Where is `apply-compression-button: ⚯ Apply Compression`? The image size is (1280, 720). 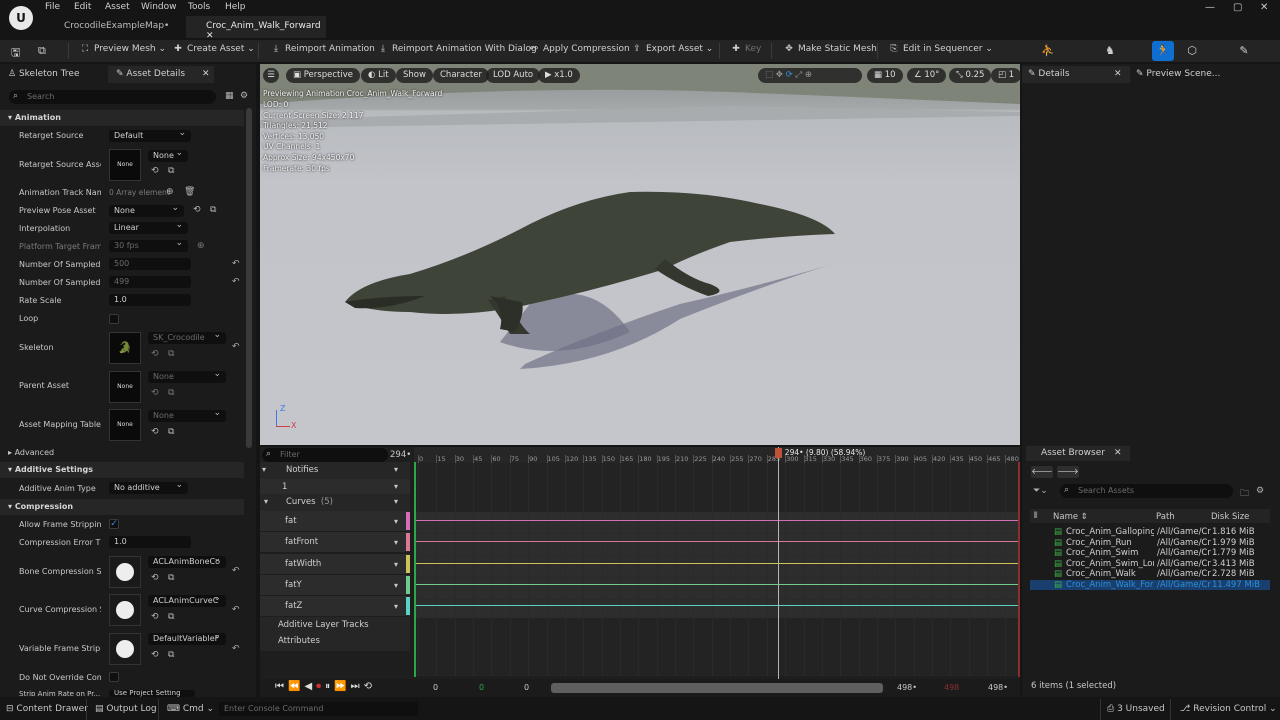
apply-compression-button: ⚯ Apply Compression is located at coordinates (579, 49).